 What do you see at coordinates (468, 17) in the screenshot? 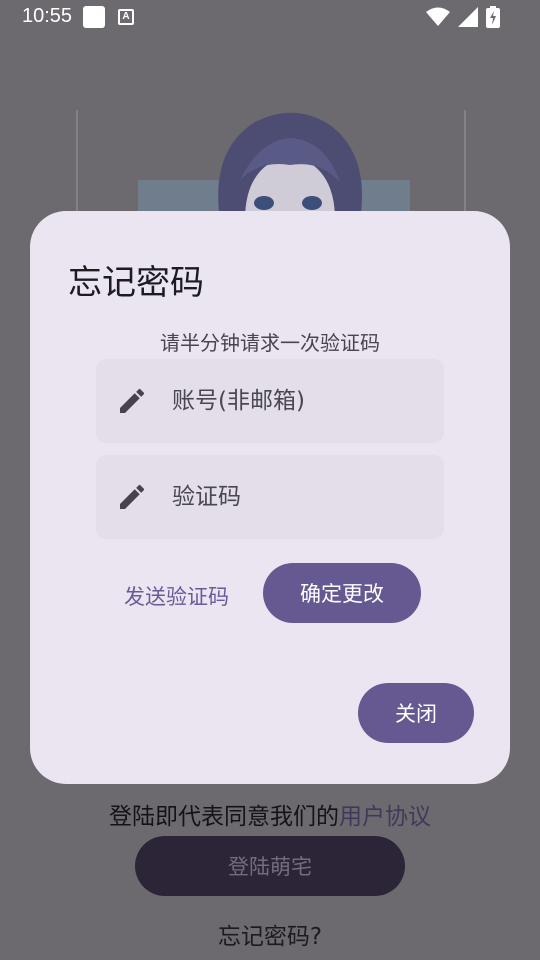
I see `signal-icon` at bounding box center [468, 17].